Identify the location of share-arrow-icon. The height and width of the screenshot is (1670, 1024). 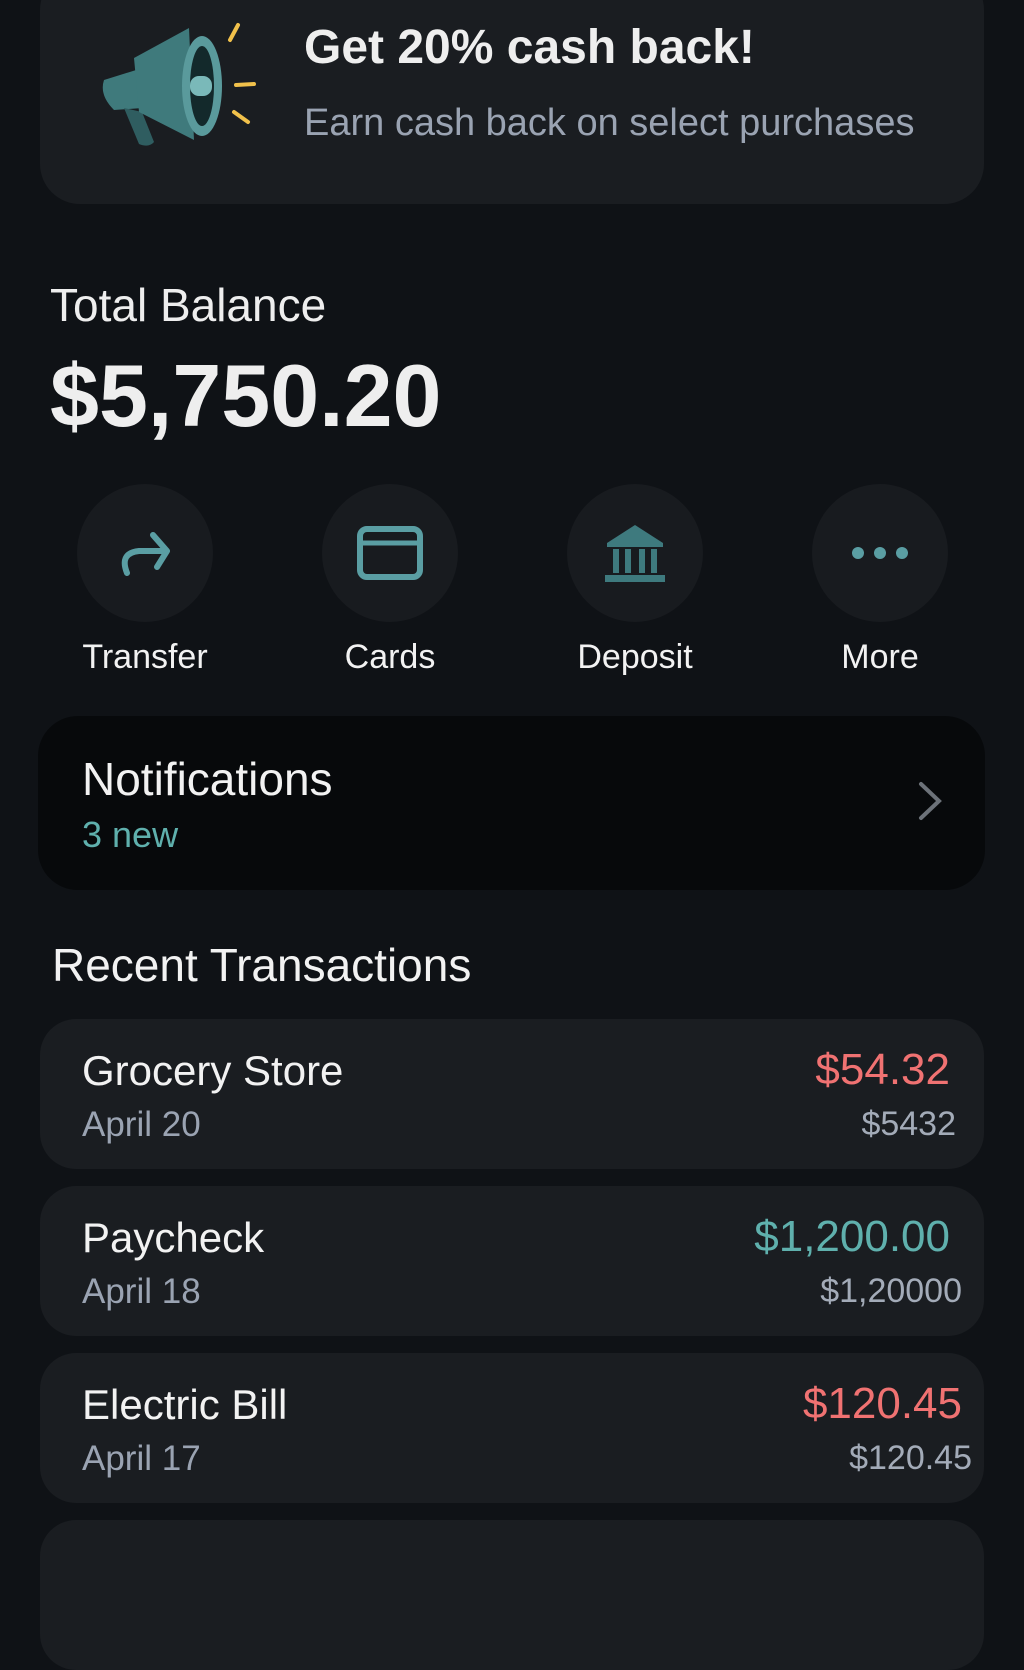
(145, 554).